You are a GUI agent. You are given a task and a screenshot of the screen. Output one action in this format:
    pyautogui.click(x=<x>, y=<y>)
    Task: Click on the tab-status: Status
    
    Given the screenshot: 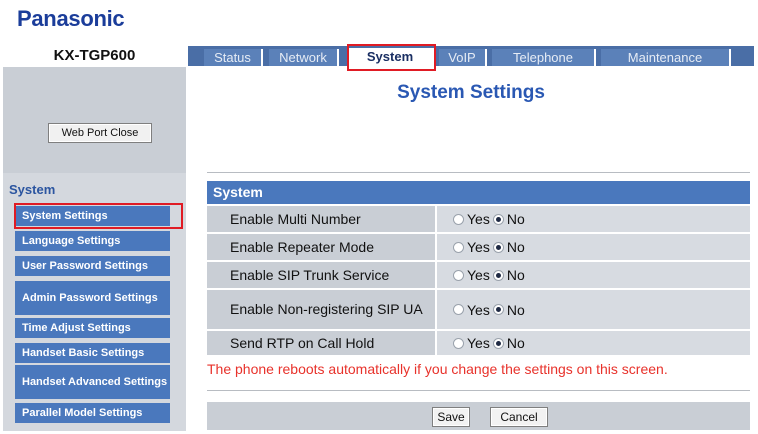 What is the action you would take?
    pyautogui.click(x=233, y=57)
    